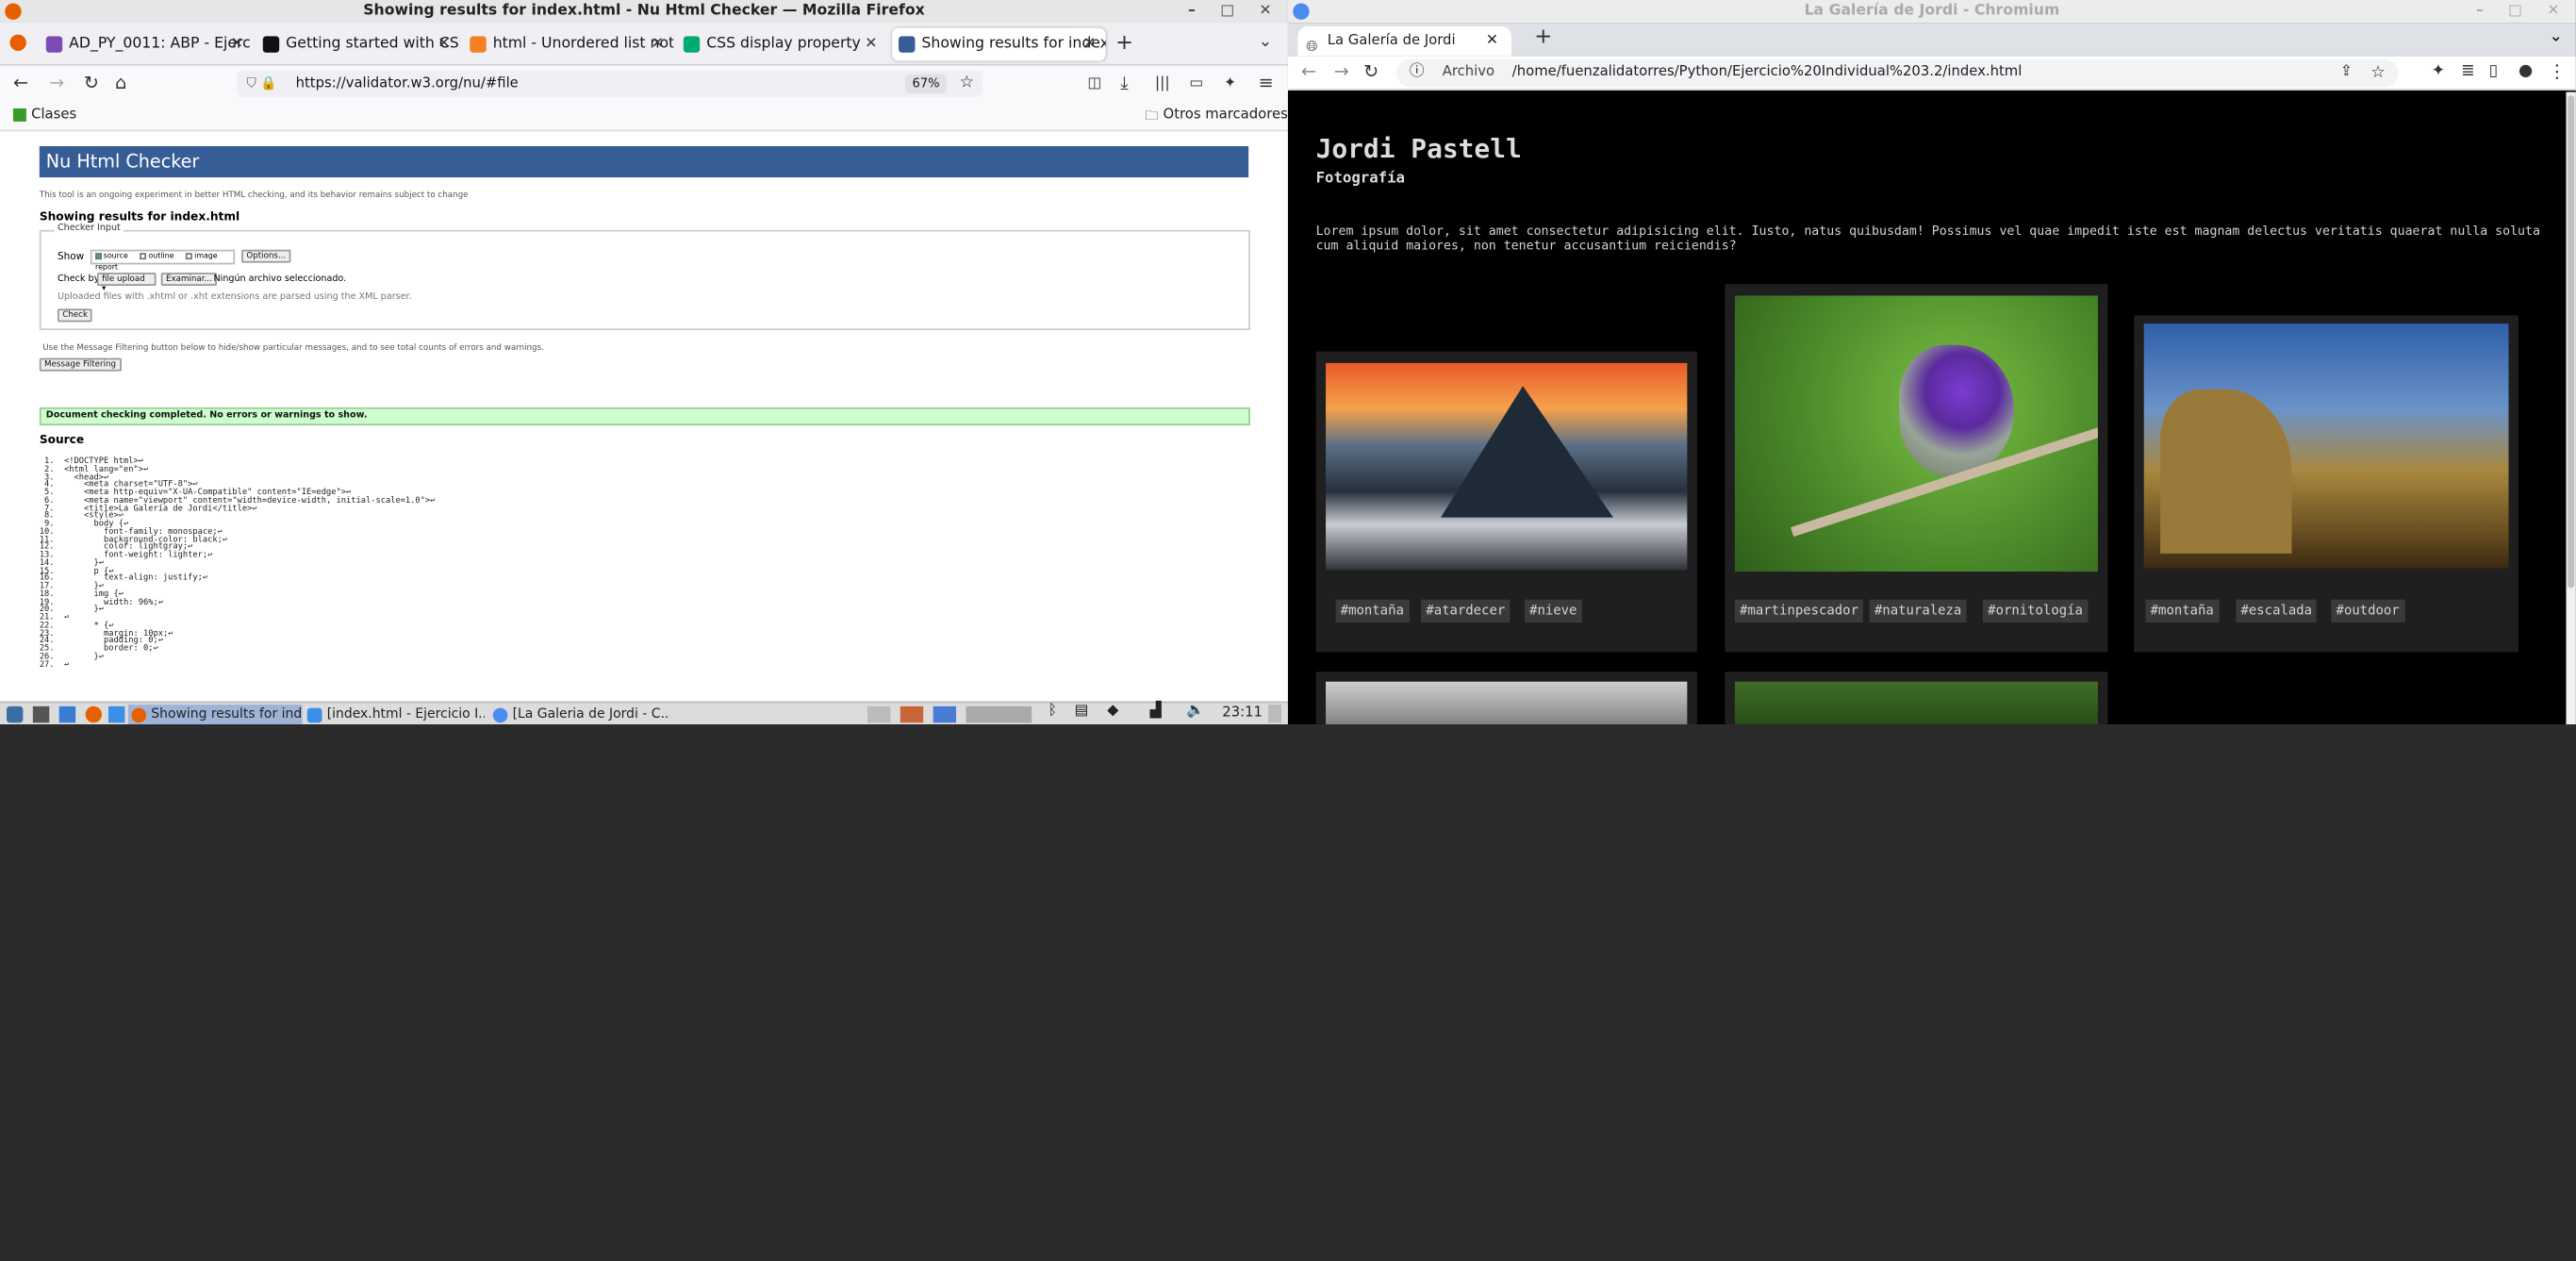 The image size is (2576, 1261). I want to click on menu-icon: ⋮, so click(2557, 71).